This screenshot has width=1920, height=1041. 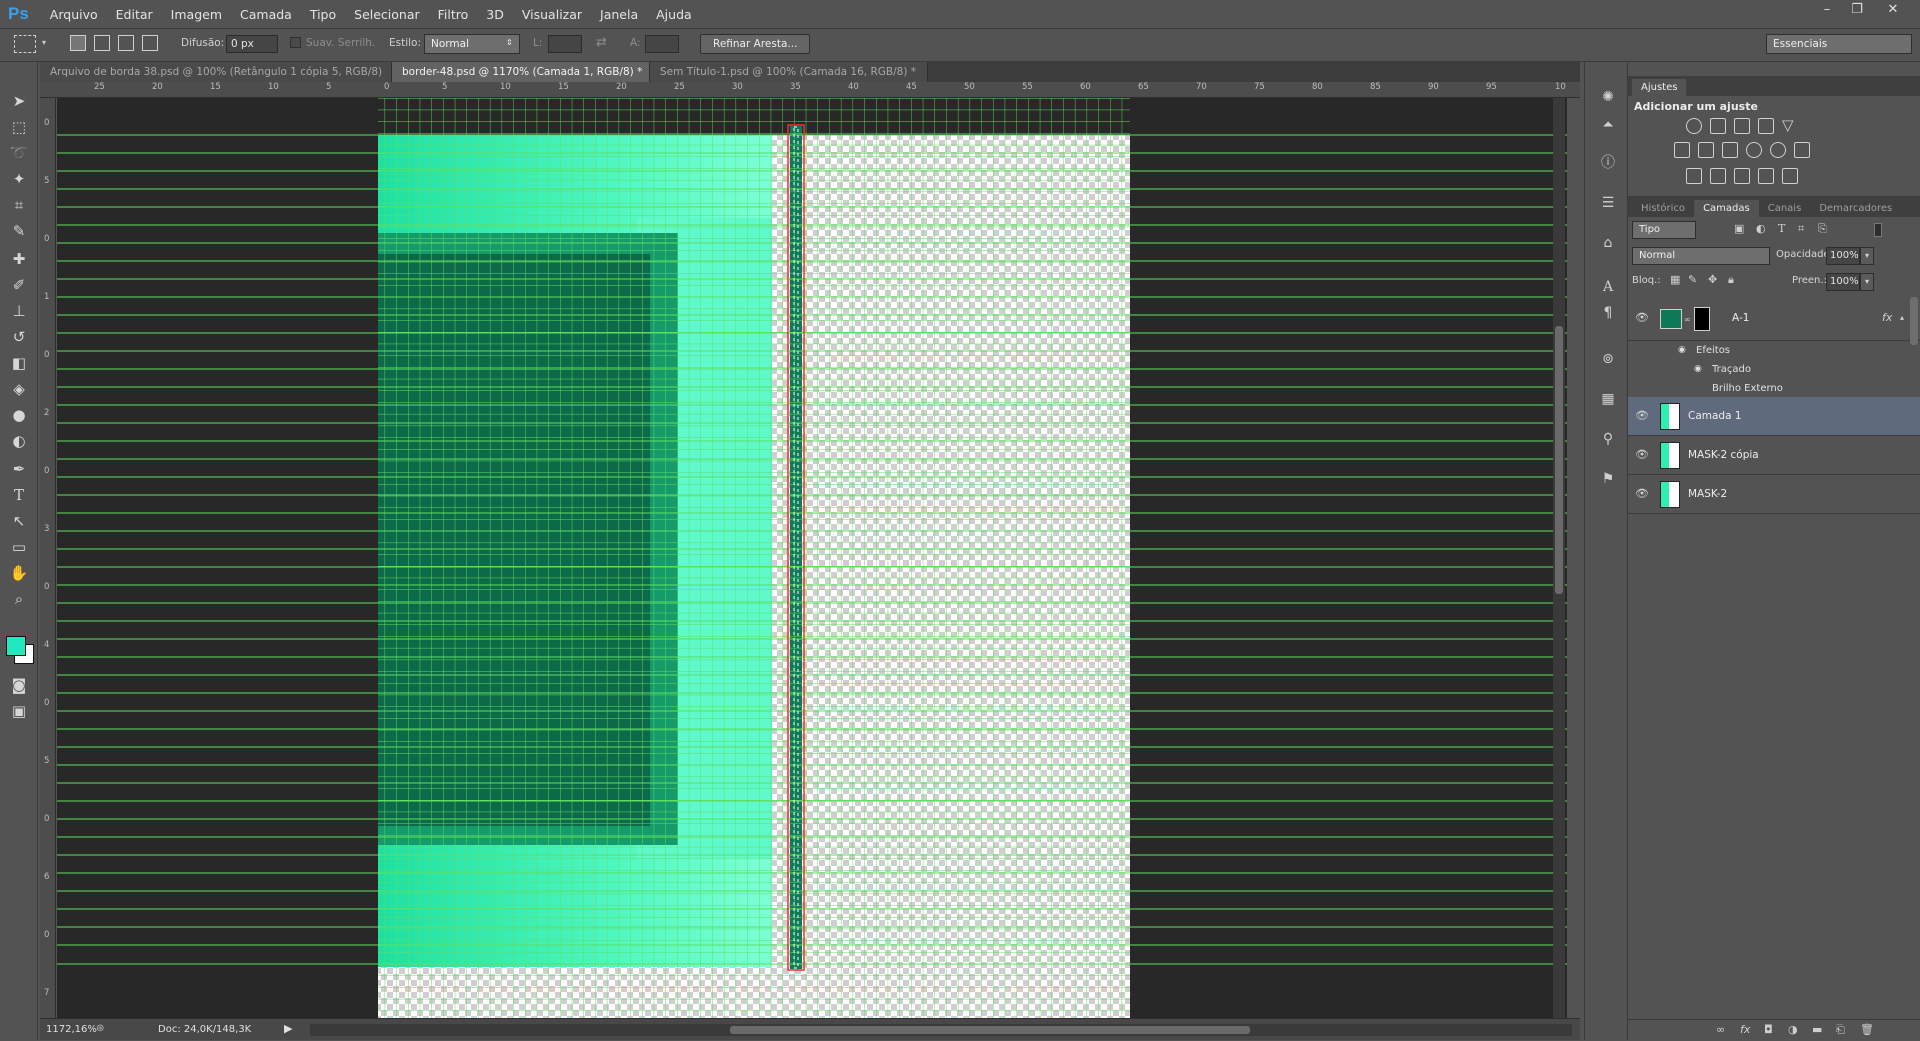 I want to click on effects-eye-icon: ◉, so click(x=1682, y=350).